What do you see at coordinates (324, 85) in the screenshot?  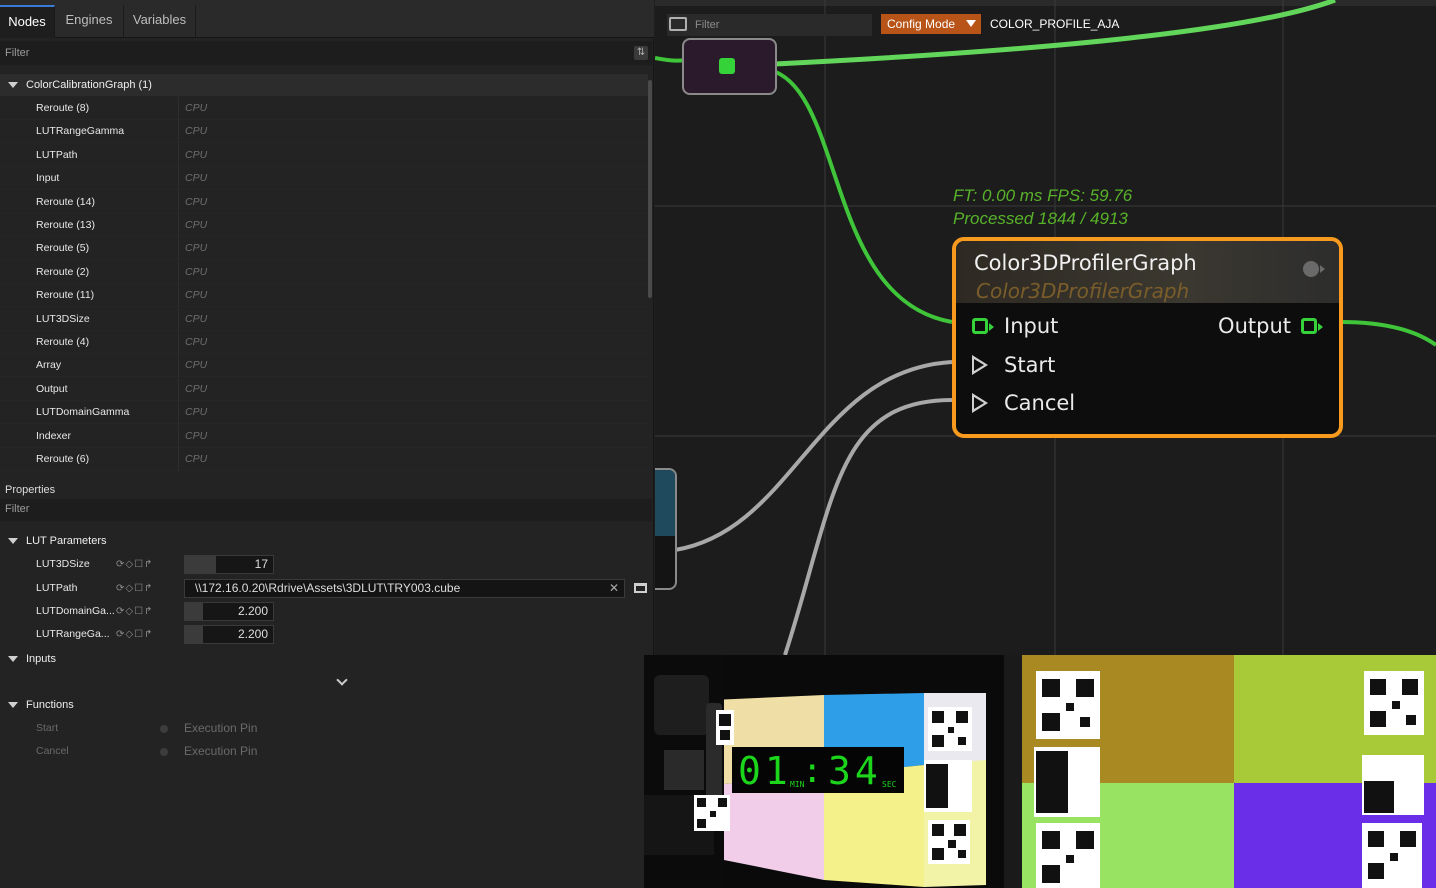 I see `tree-root-row: ColorCalibrationGraph (1)` at bounding box center [324, 85].